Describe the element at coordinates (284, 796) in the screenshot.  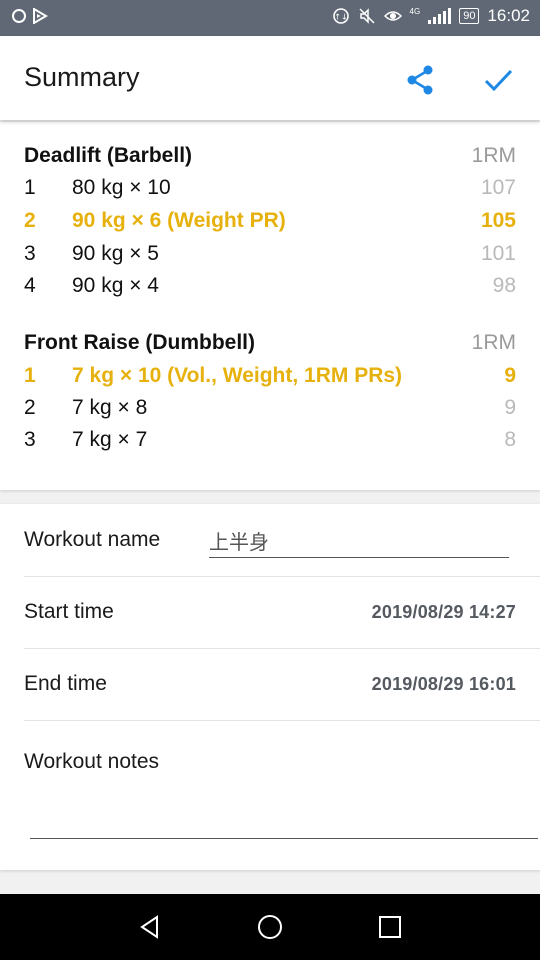
I see `workout-notes-input` at that location.